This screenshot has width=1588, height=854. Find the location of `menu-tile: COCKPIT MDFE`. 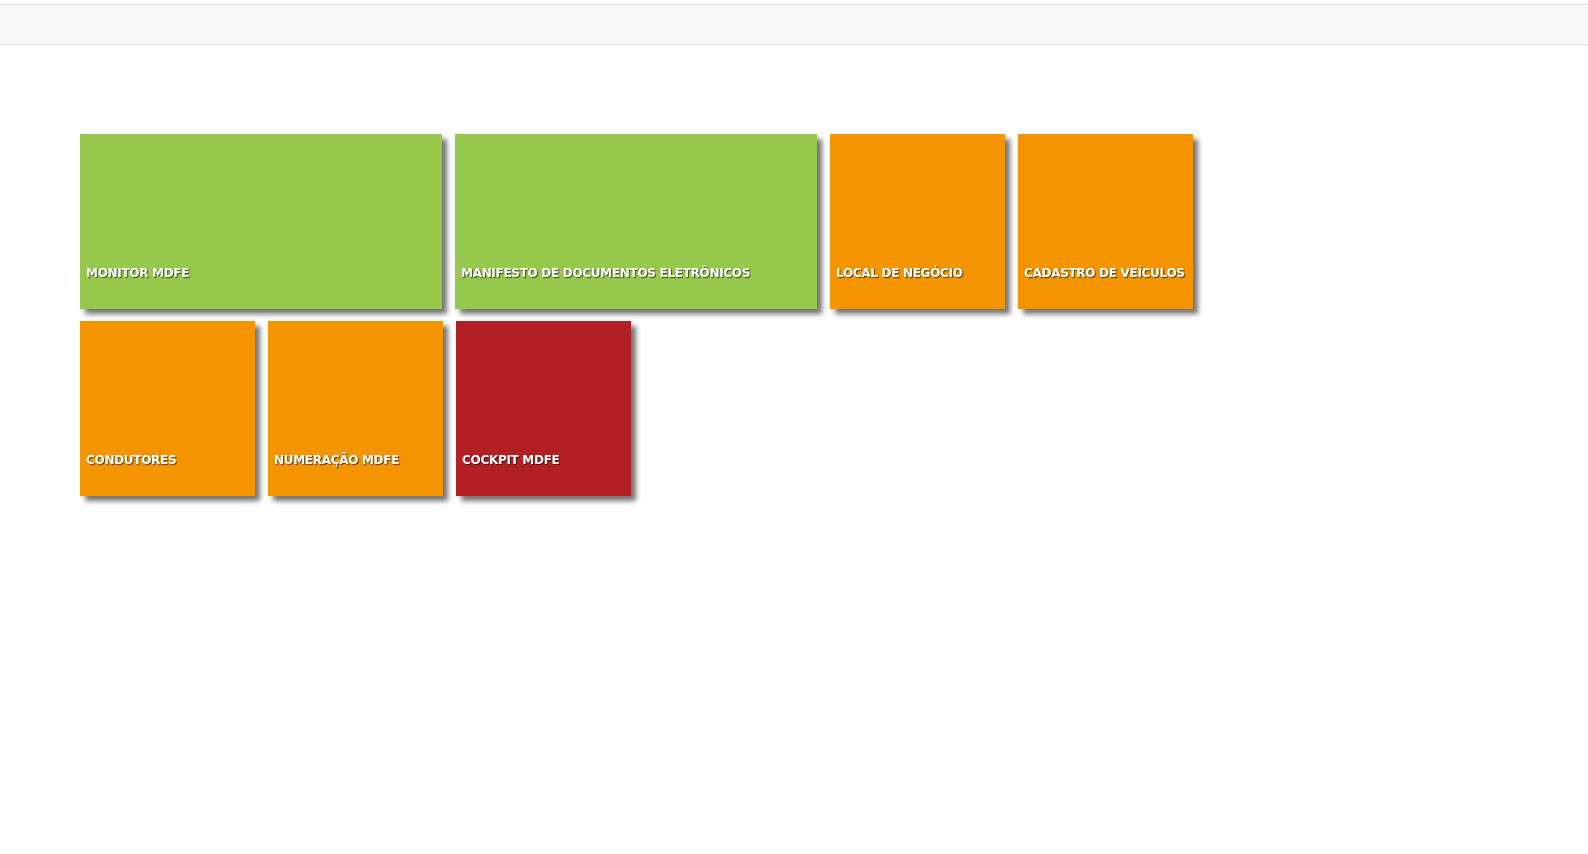

menu-tile: COCKPIT MDFE is located at coordinates (543, 408).